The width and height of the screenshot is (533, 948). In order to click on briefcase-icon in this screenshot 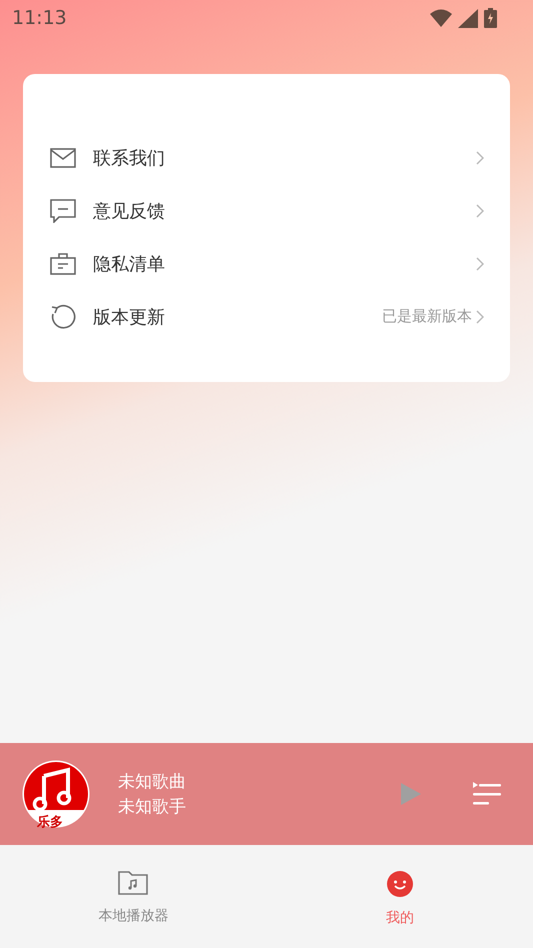, I will do `click(63, 263)`.